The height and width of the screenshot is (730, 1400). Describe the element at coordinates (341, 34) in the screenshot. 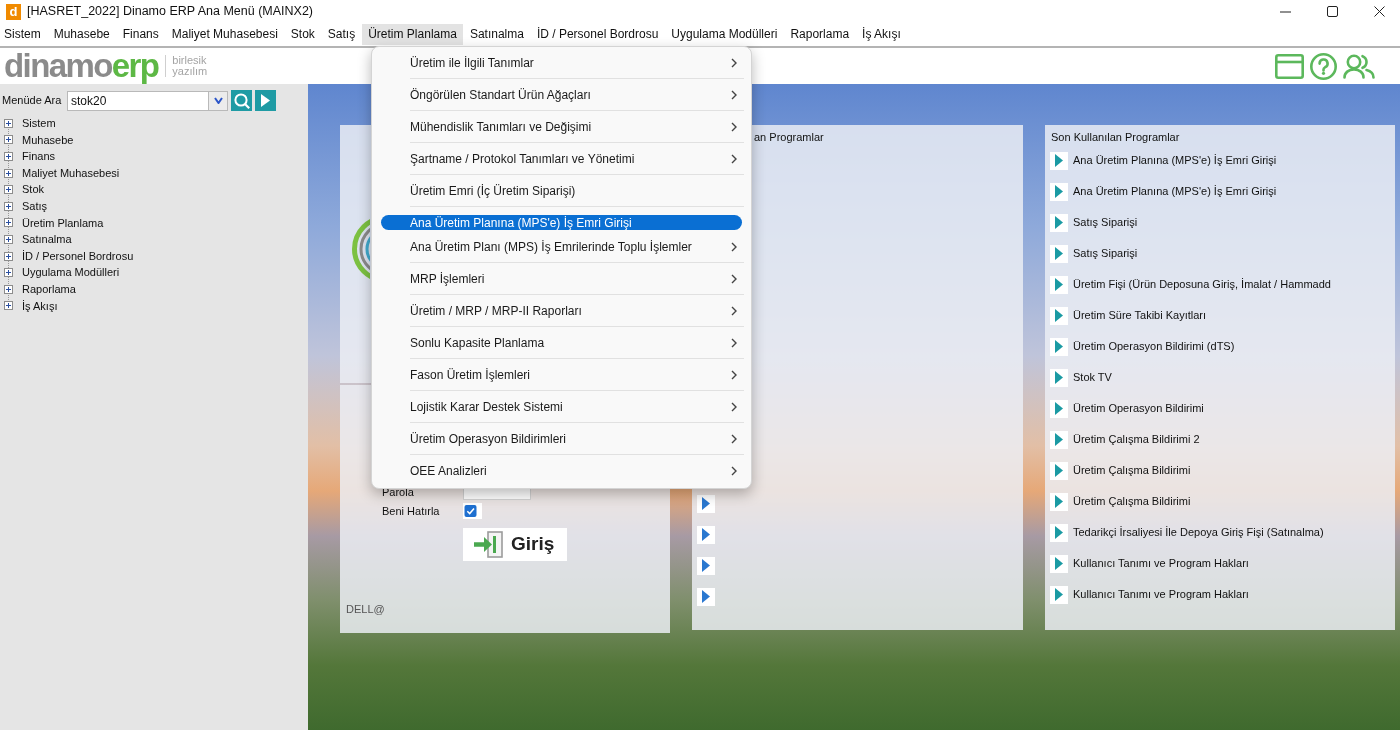

I see `menu-bar-item: Satış` at that location.